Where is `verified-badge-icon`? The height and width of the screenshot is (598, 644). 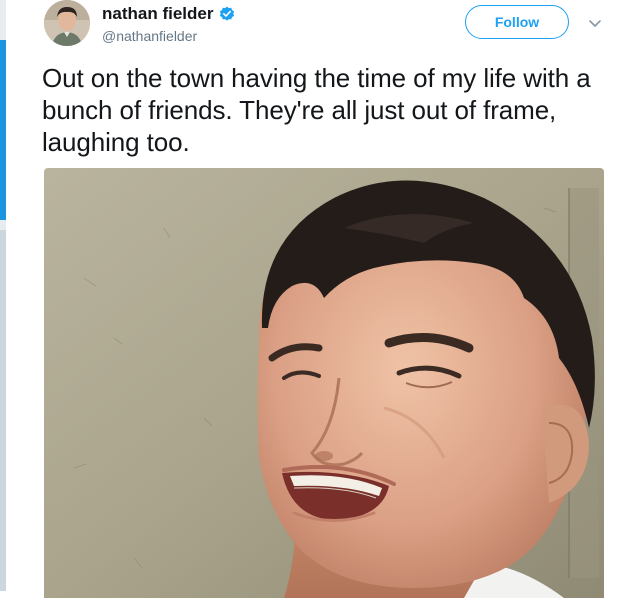
verified-badge-icon is located at coordinates (227, 14).